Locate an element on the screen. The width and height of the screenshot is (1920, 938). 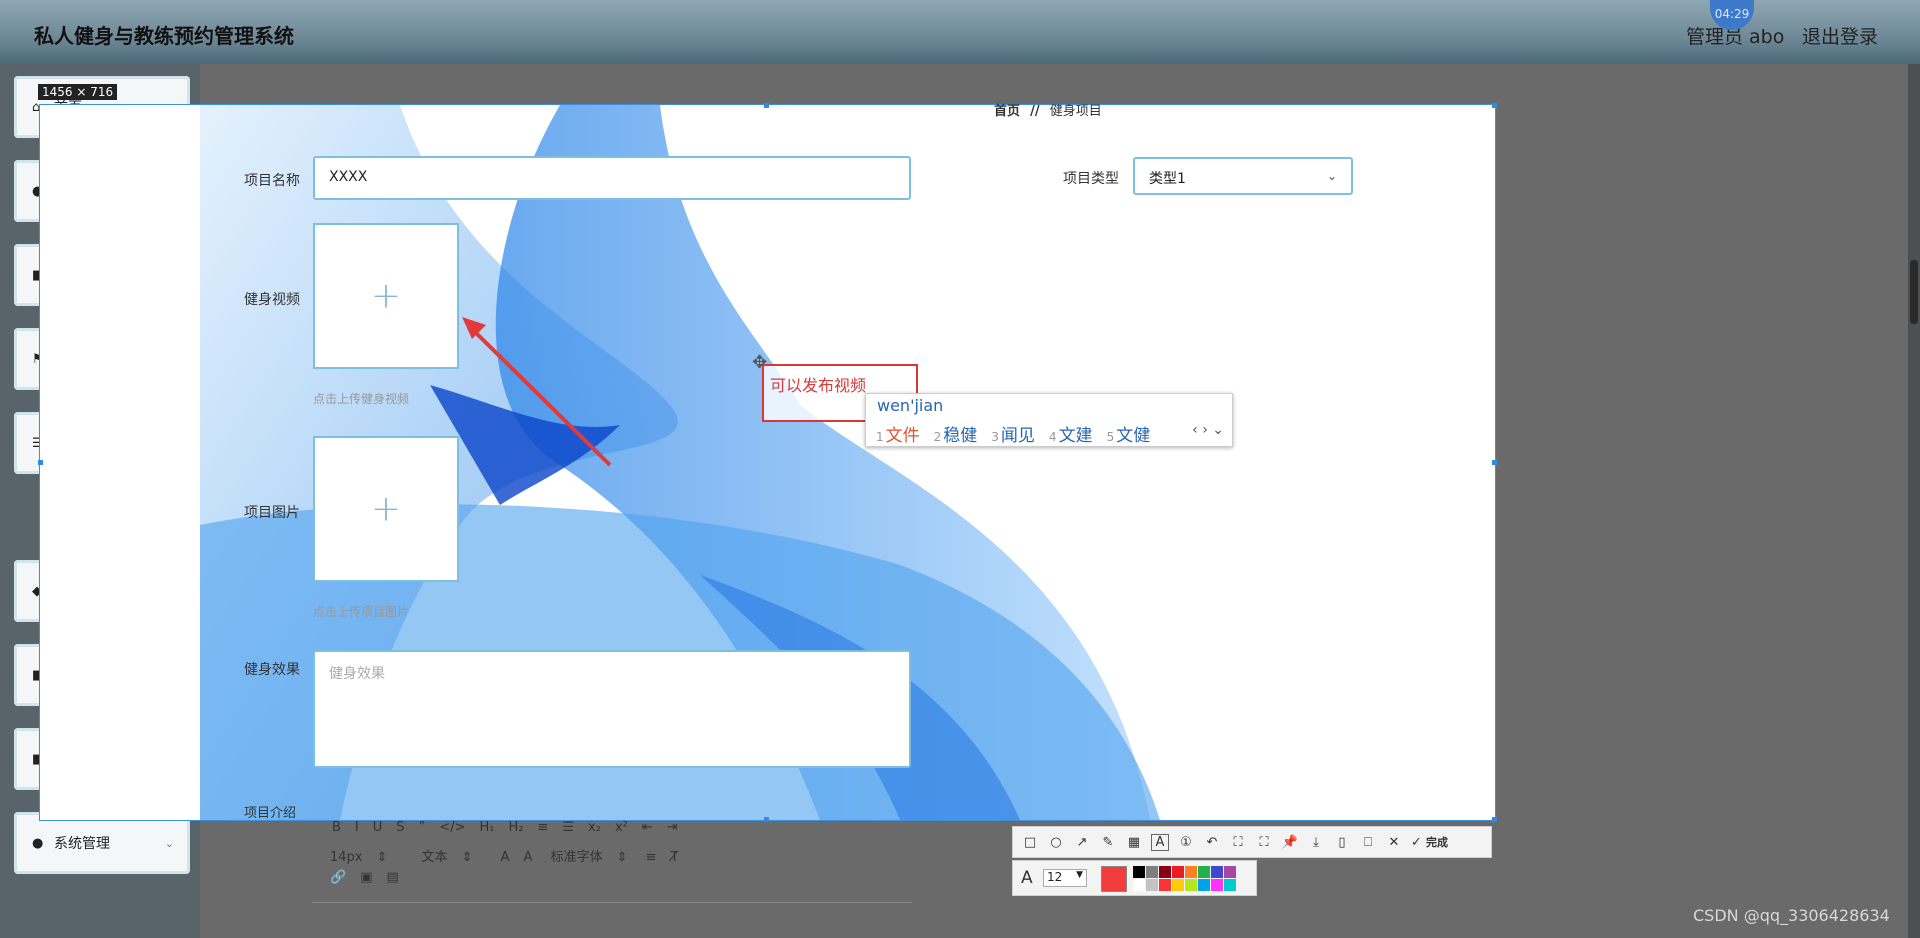
ellipse-icon: ○ is located at coordinates (1056, 842).